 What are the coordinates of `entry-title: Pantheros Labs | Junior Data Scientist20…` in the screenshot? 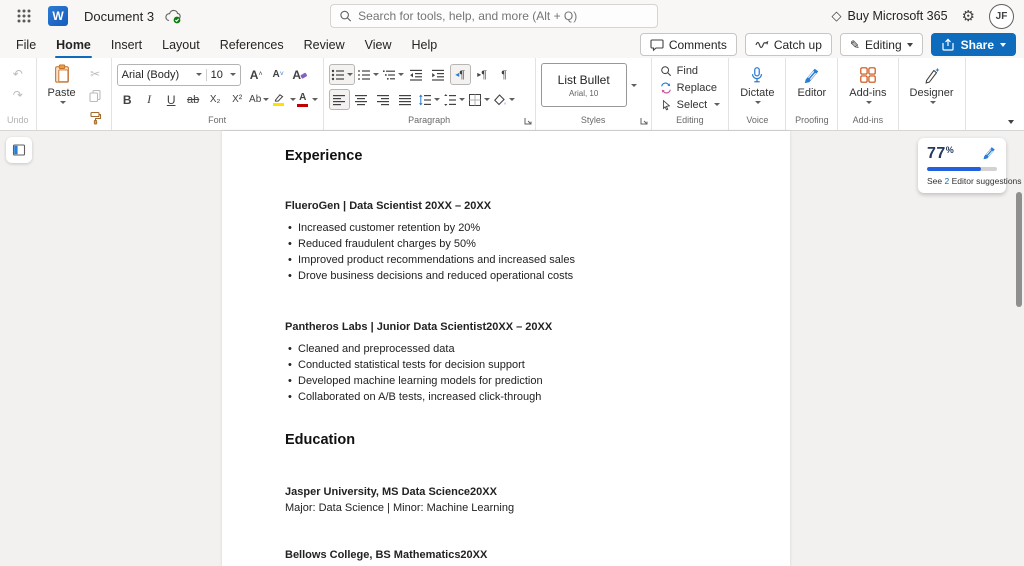 It's located at (419, 327).